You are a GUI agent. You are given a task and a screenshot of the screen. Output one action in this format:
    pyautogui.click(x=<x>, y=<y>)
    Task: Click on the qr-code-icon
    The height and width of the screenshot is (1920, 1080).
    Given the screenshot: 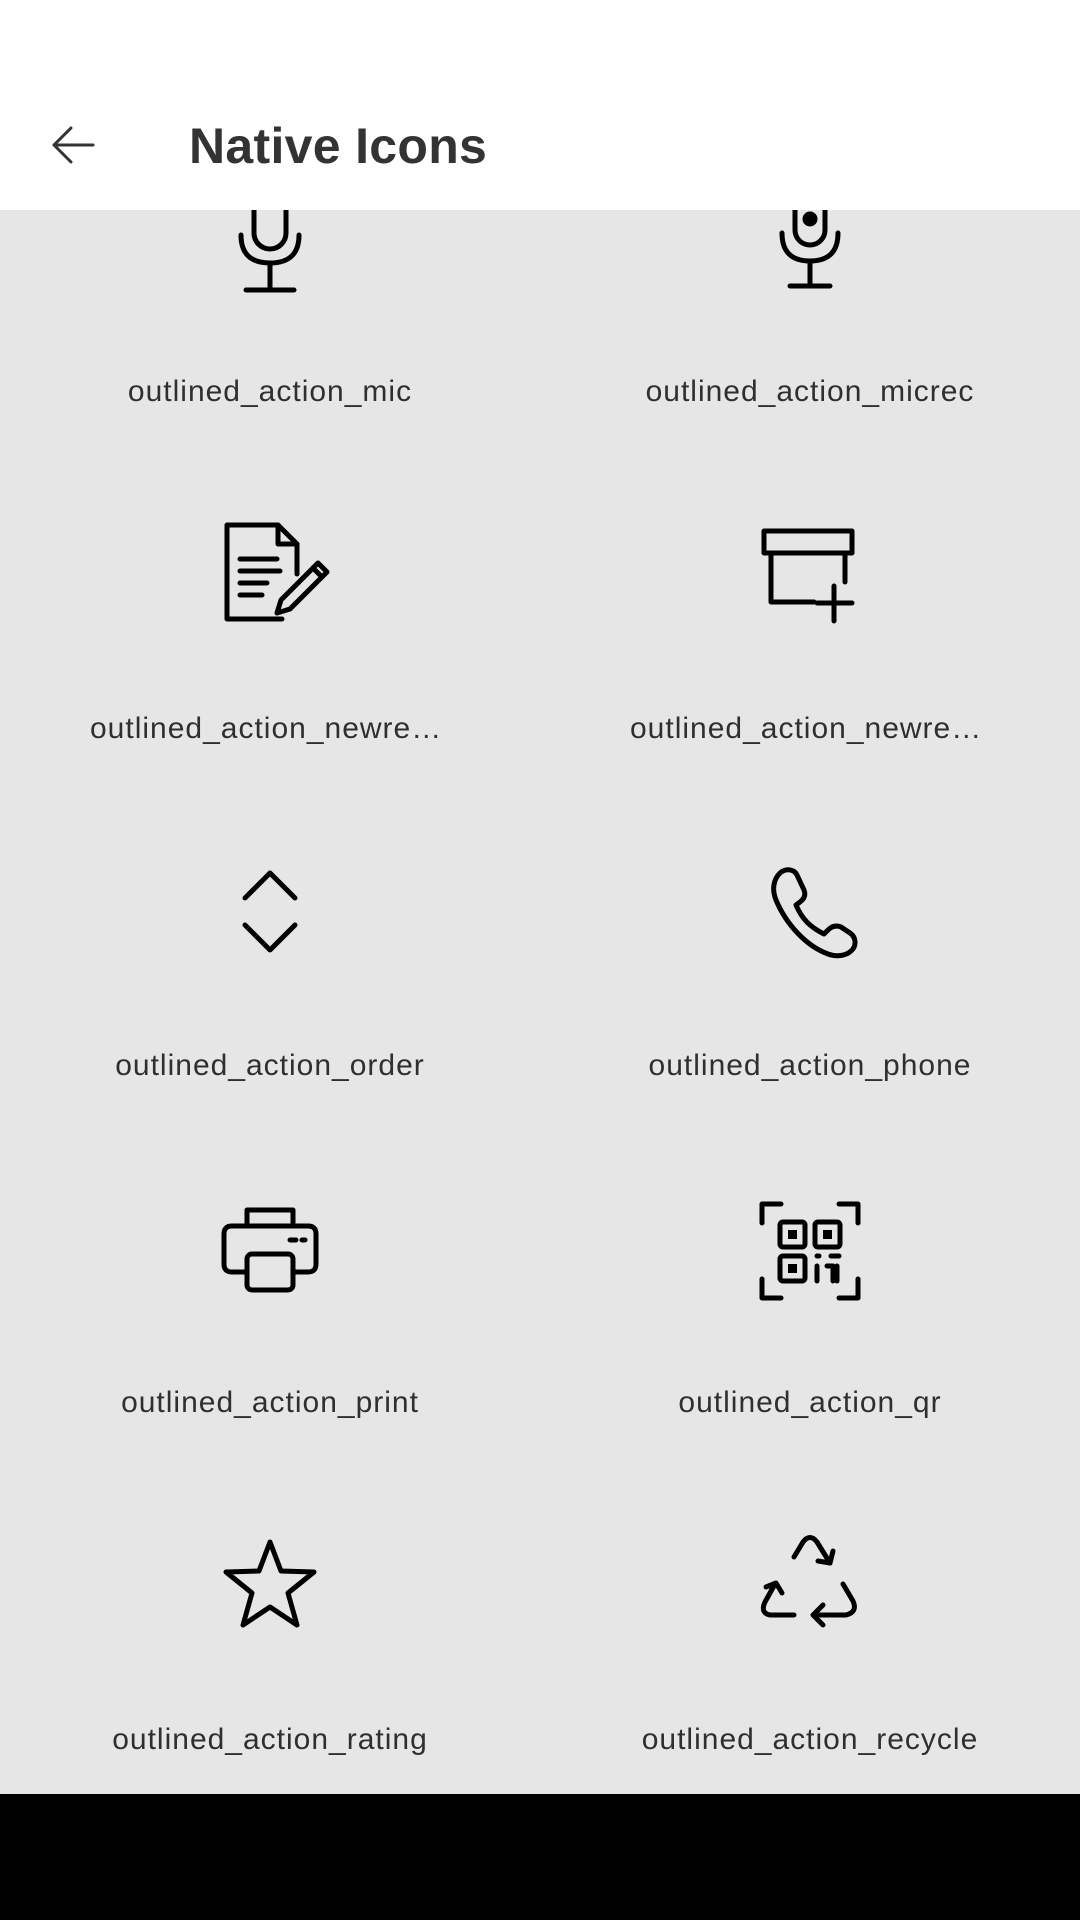 What is the action you would take?
    pyautogui.click(x=810, y=1250)
    